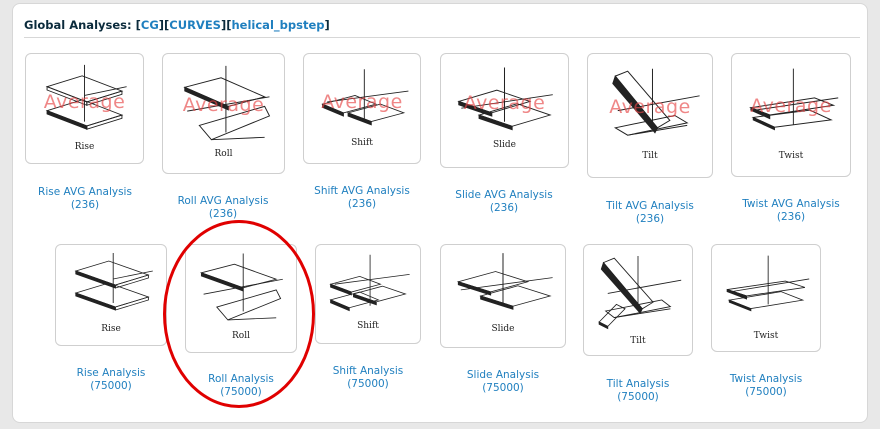 The image size is (880, 429). I want to click on header-title: Global Analyses:, so click(78, 25).